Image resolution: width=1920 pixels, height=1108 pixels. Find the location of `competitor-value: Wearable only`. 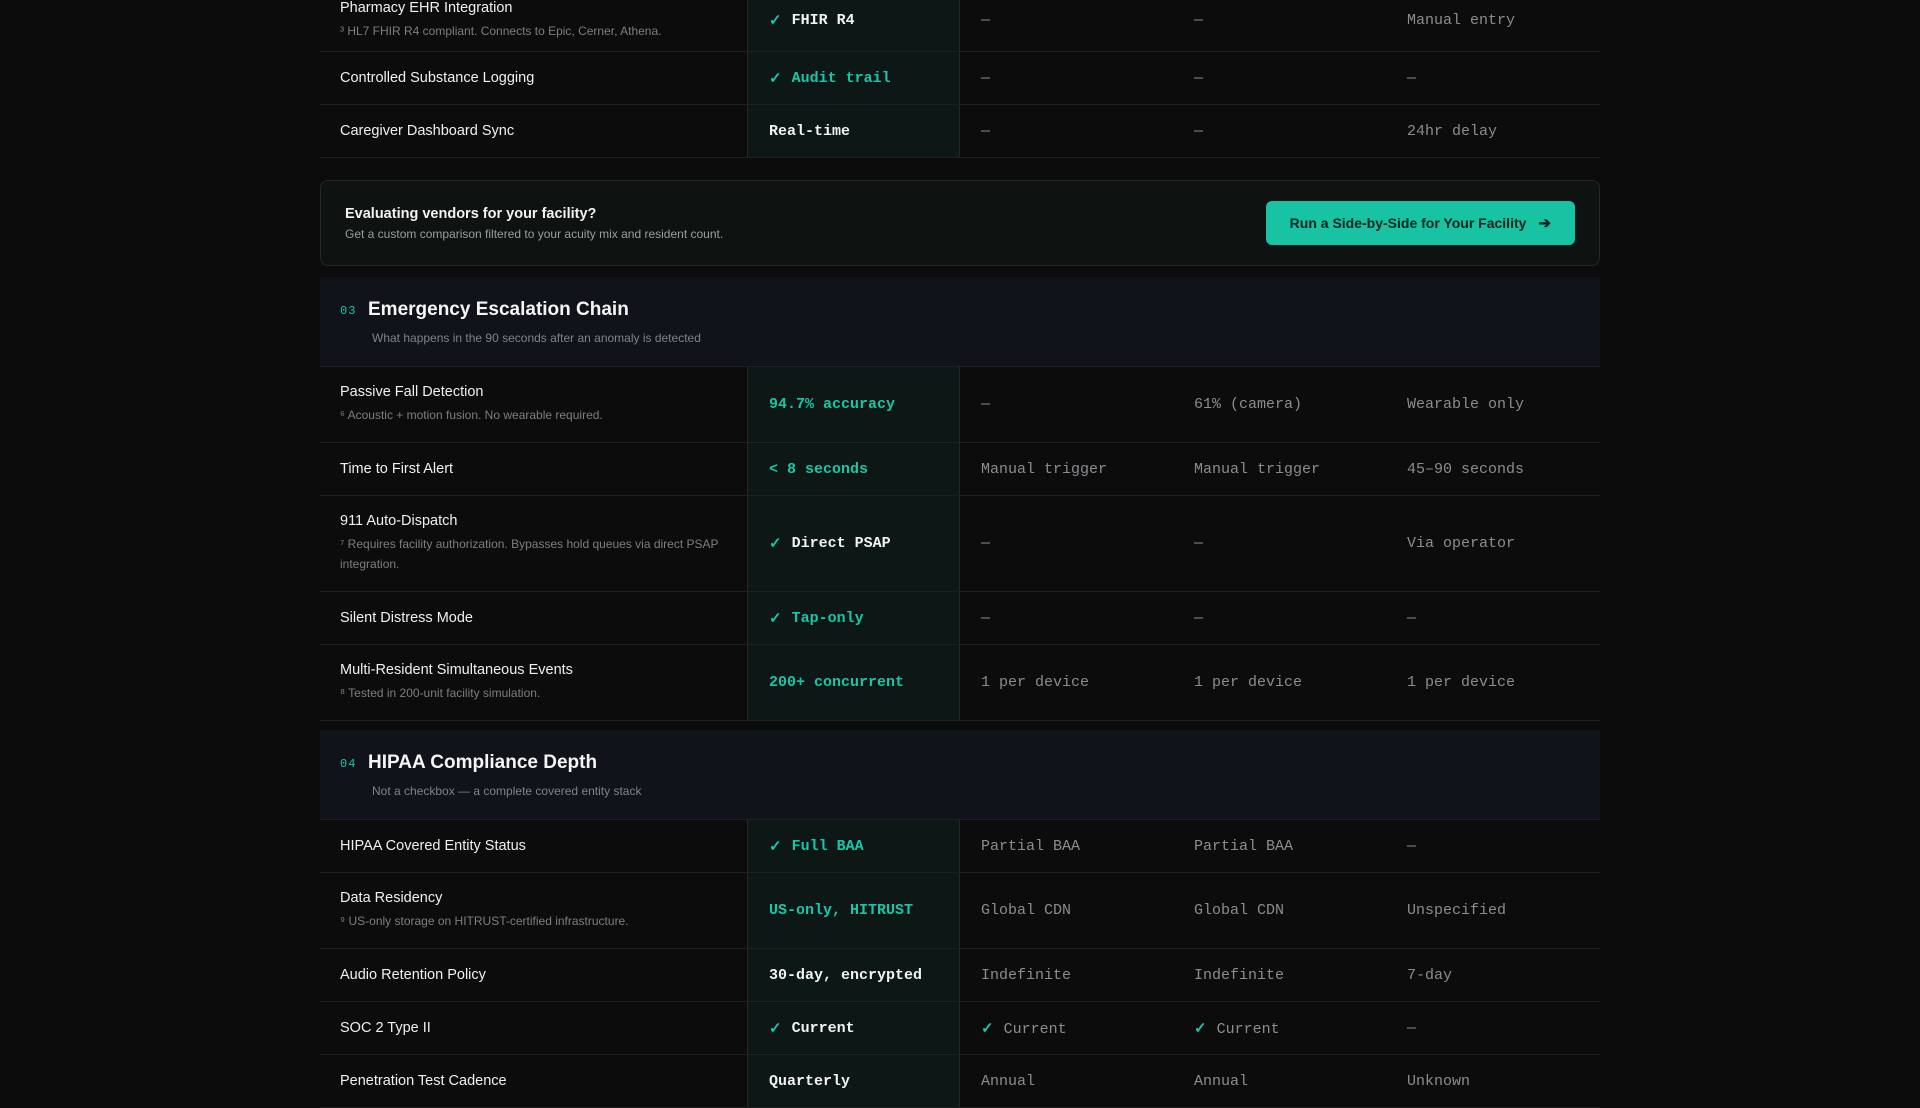

competitor-value: Wearable only is located at coordinates (1466, 404).